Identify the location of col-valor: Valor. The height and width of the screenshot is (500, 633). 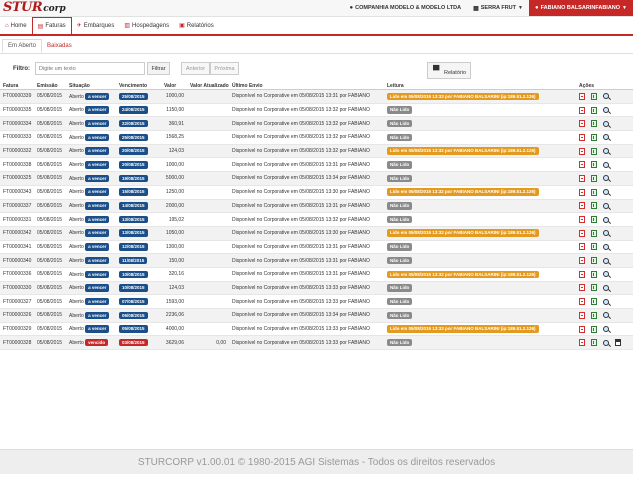
(174, 86).